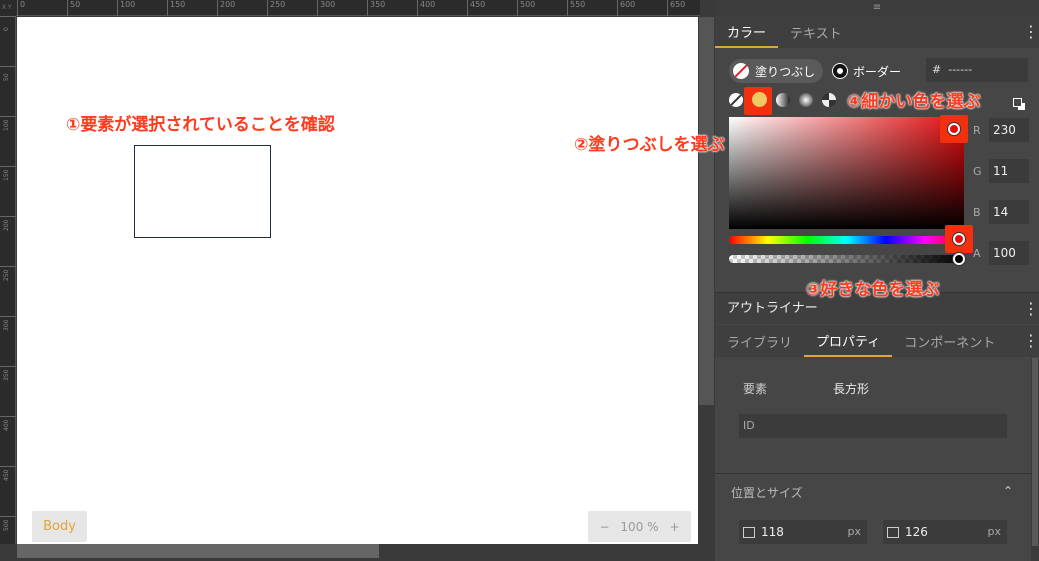  I want to click on ruler-tick: 550, so click(576, 8).